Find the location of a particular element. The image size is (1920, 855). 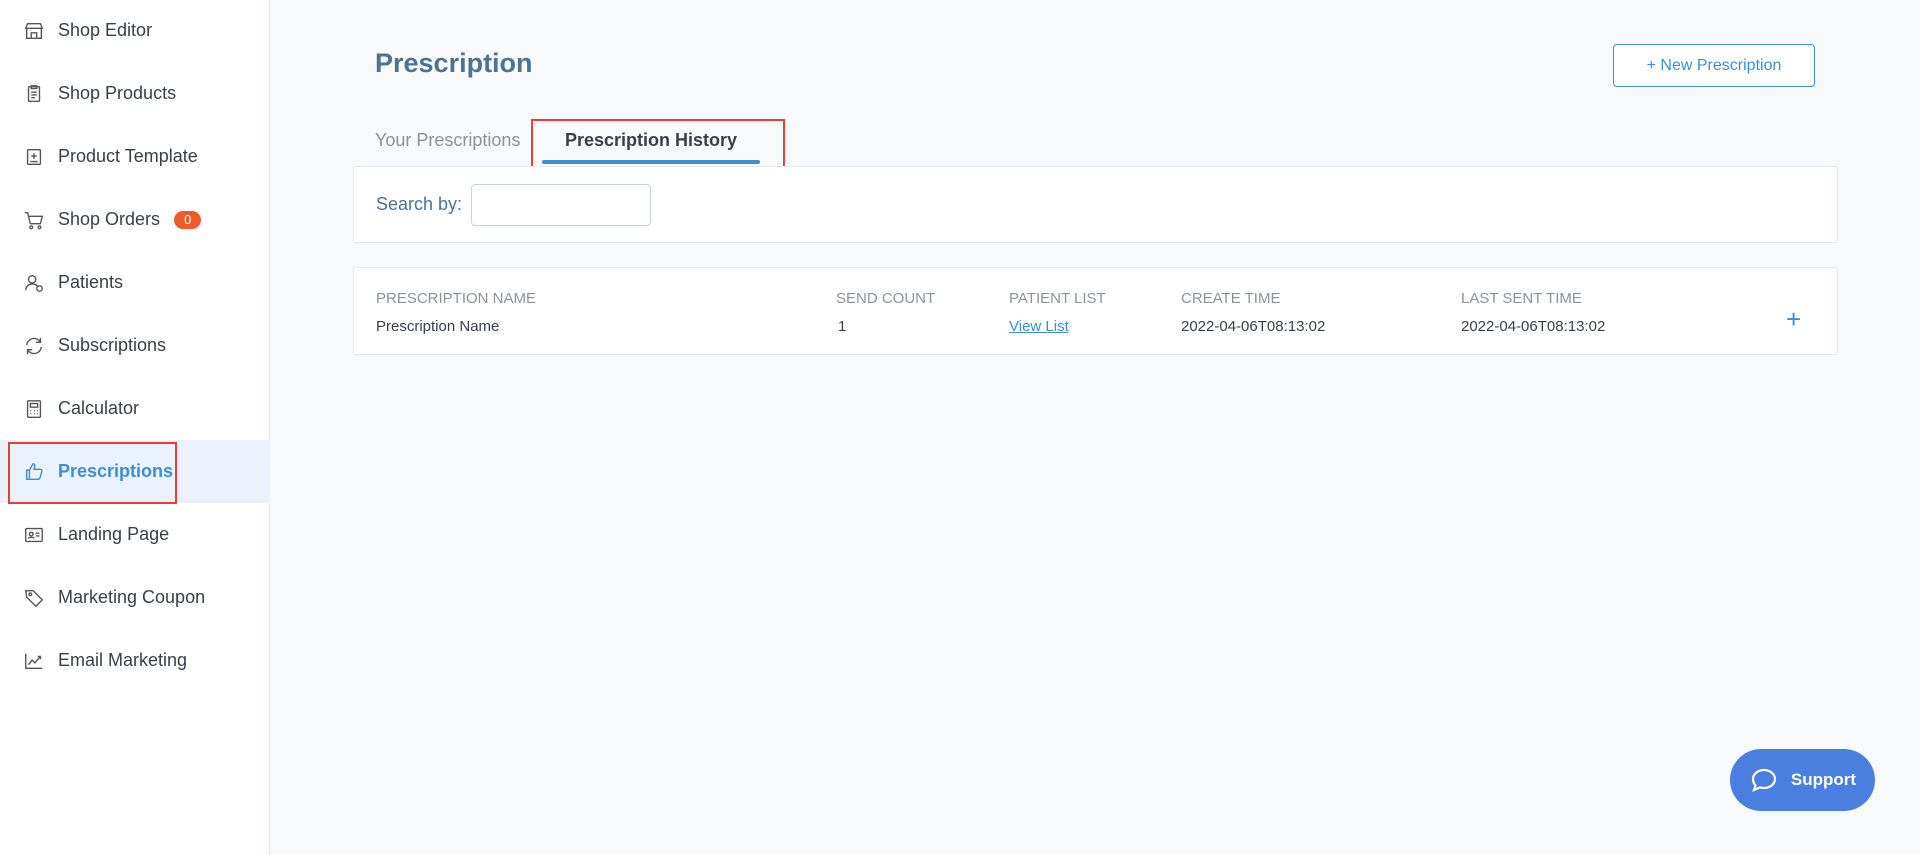

support-label: Support is located at coordinates (1823, 779).